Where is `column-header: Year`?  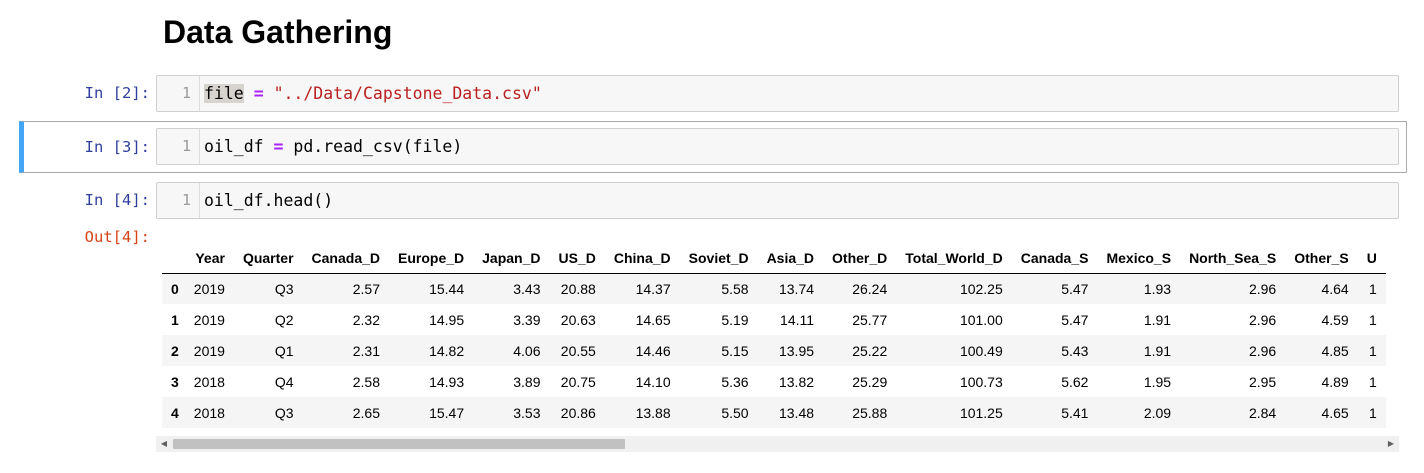 column-header: Year is located at coordinates (209, 258).